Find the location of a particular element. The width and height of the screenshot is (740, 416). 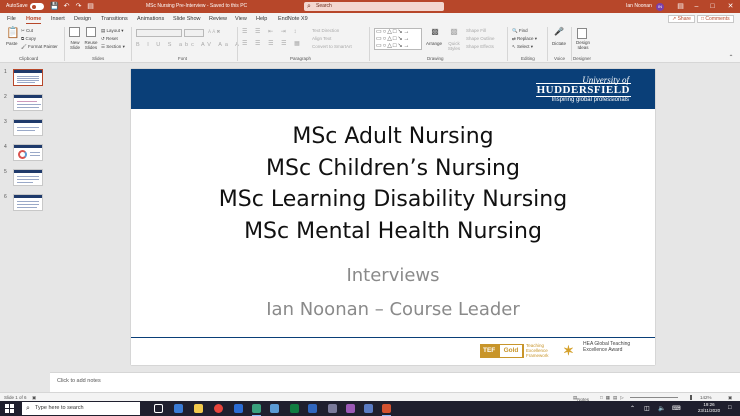

arrange-icon: ▩ is located at coordinates (435, 34).